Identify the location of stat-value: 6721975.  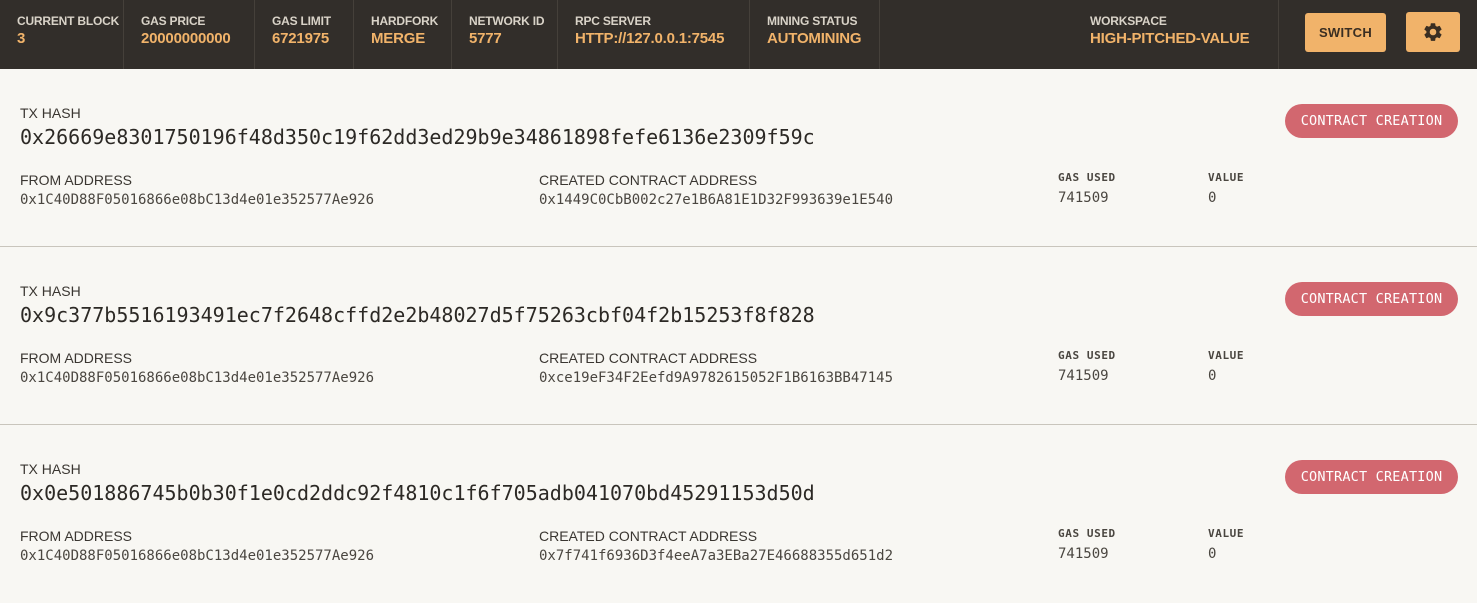
(300, 38).